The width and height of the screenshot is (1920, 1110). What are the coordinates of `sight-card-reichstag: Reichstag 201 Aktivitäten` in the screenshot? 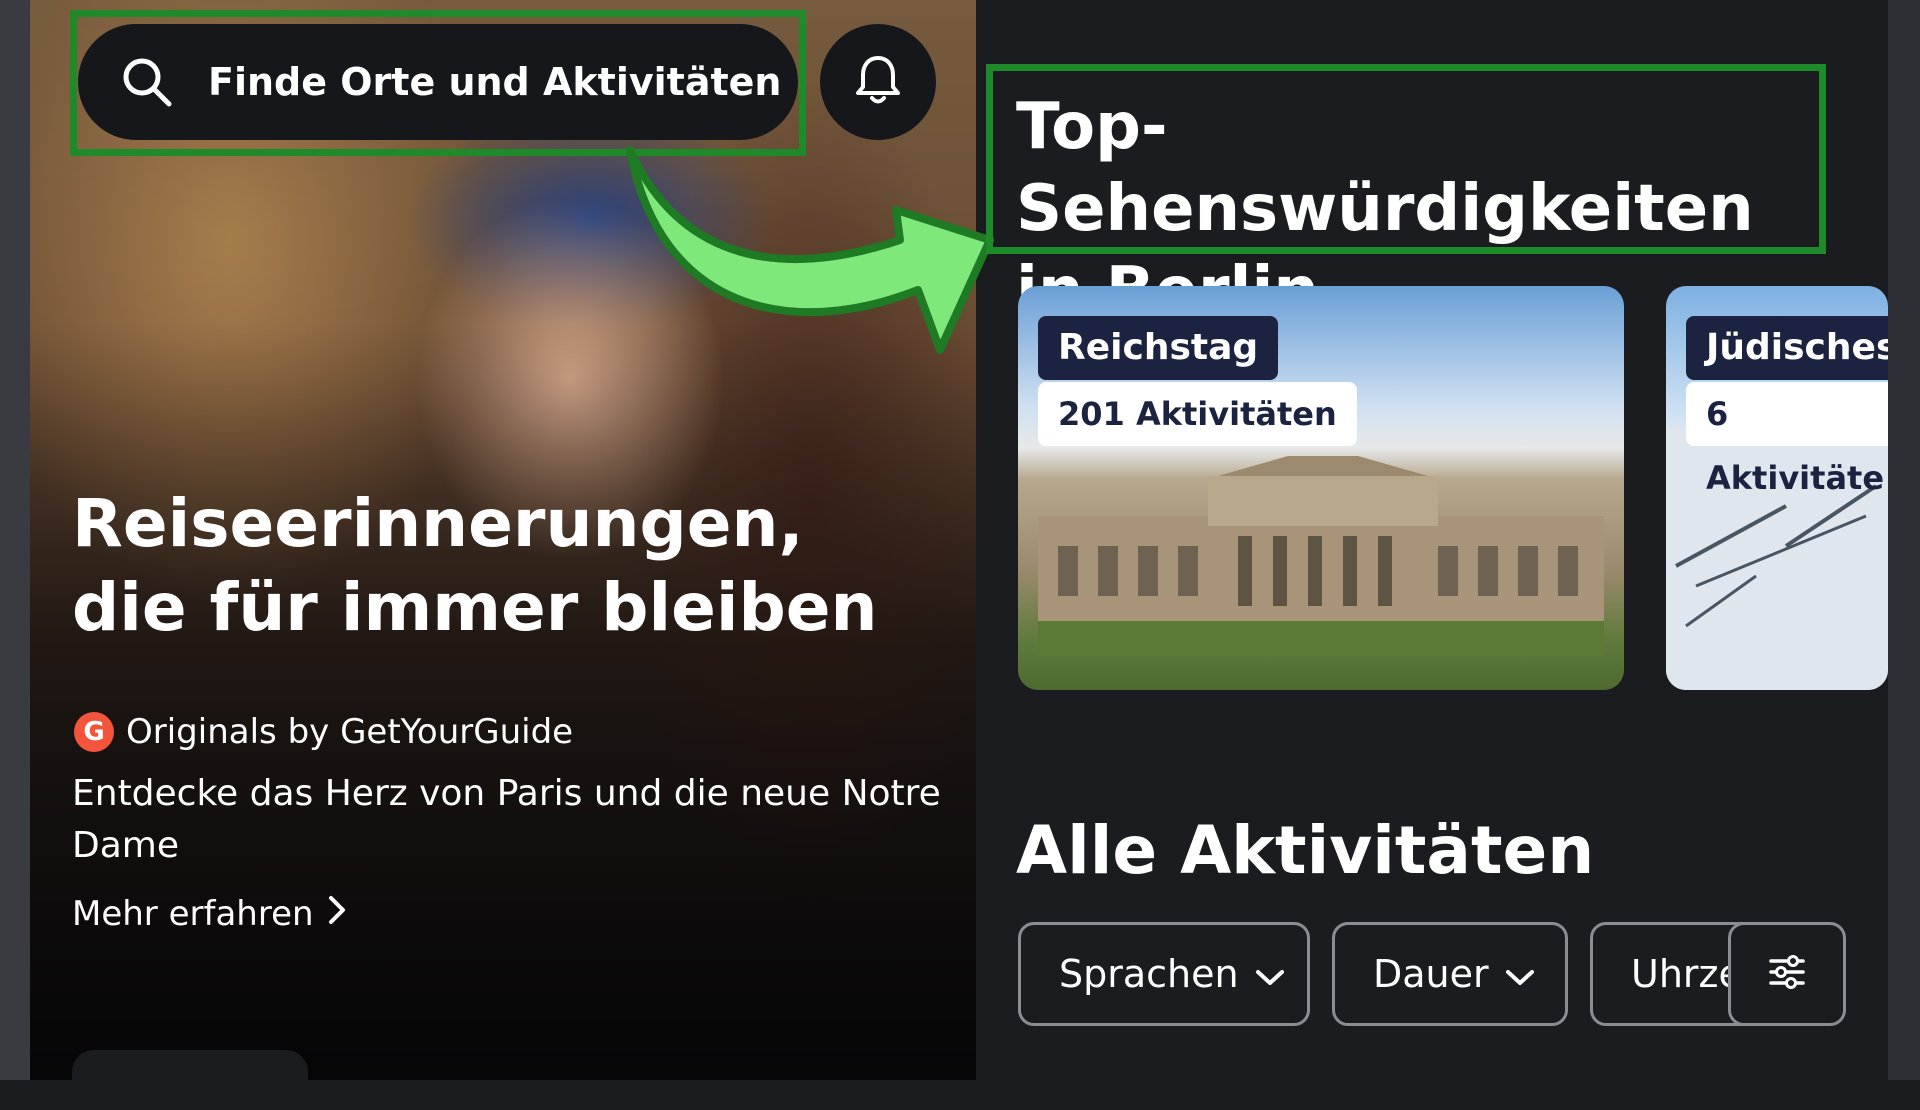 It's located at (1321, 488).